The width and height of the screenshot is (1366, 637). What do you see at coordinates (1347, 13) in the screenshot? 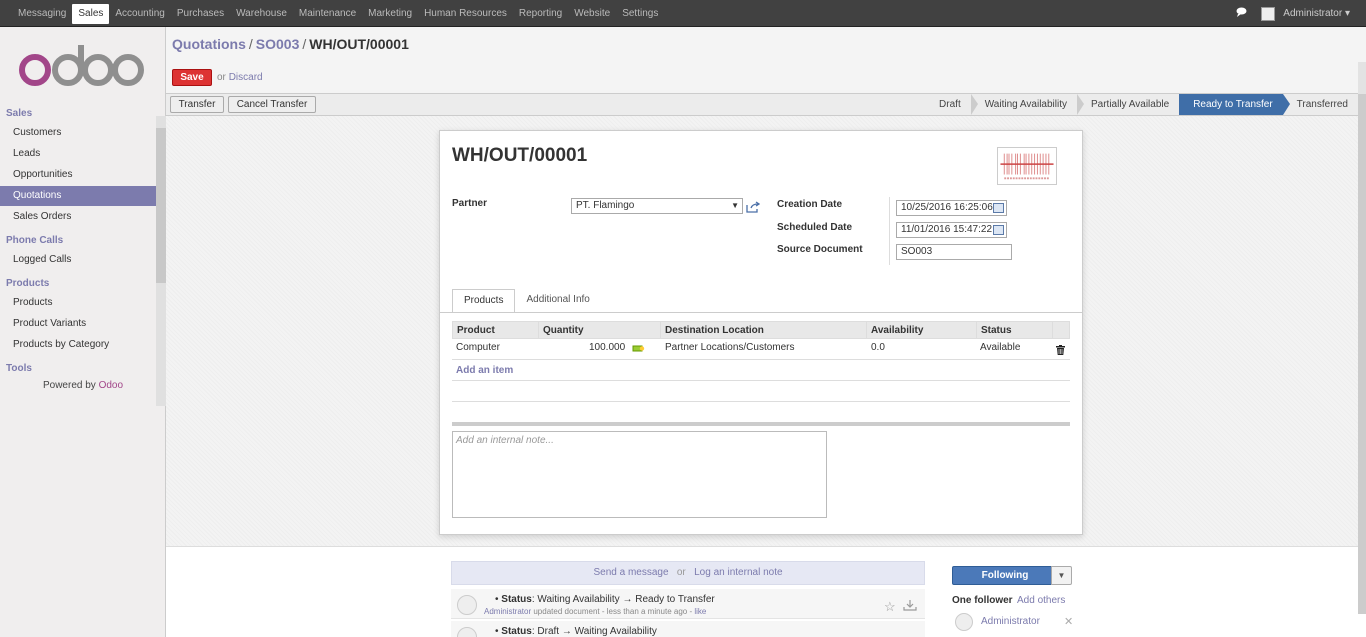
I see `caret-down-icon: ▾` at bounding box center [1347, 13].